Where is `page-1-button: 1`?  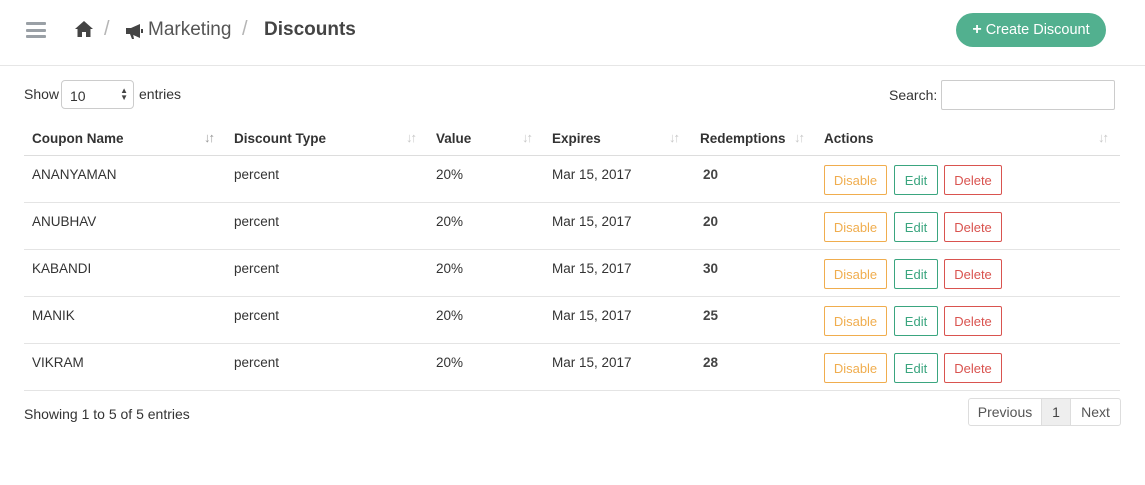
page-1-button: 1 is located at coordinates (1056, 412).